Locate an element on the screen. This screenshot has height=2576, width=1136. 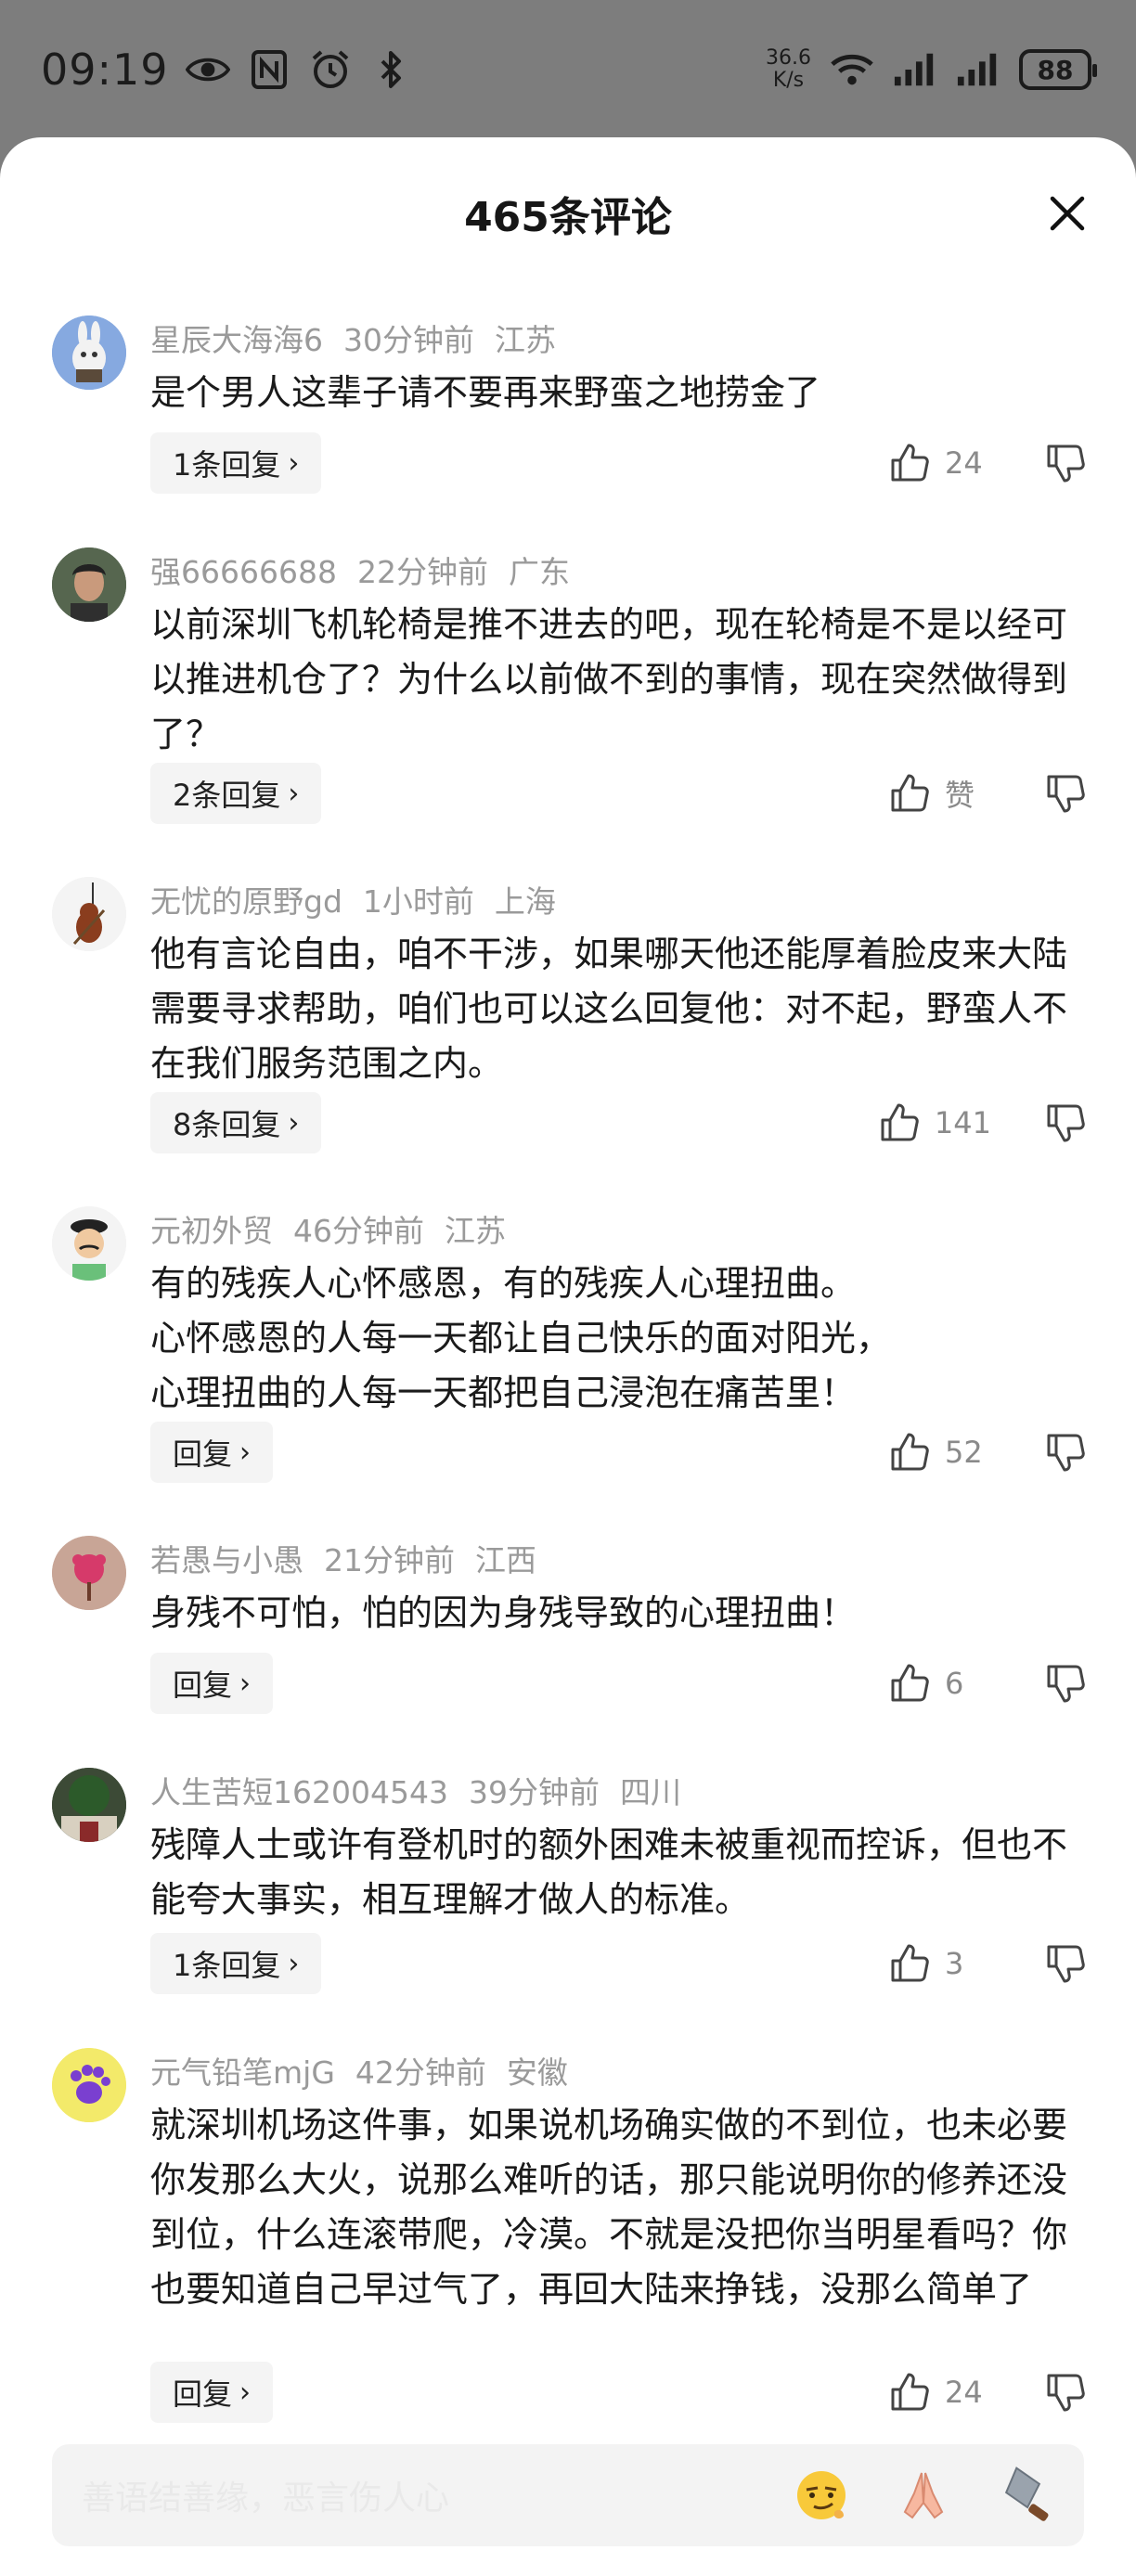
reply-label: 1条回复 is located at coordinates (227, 1965).